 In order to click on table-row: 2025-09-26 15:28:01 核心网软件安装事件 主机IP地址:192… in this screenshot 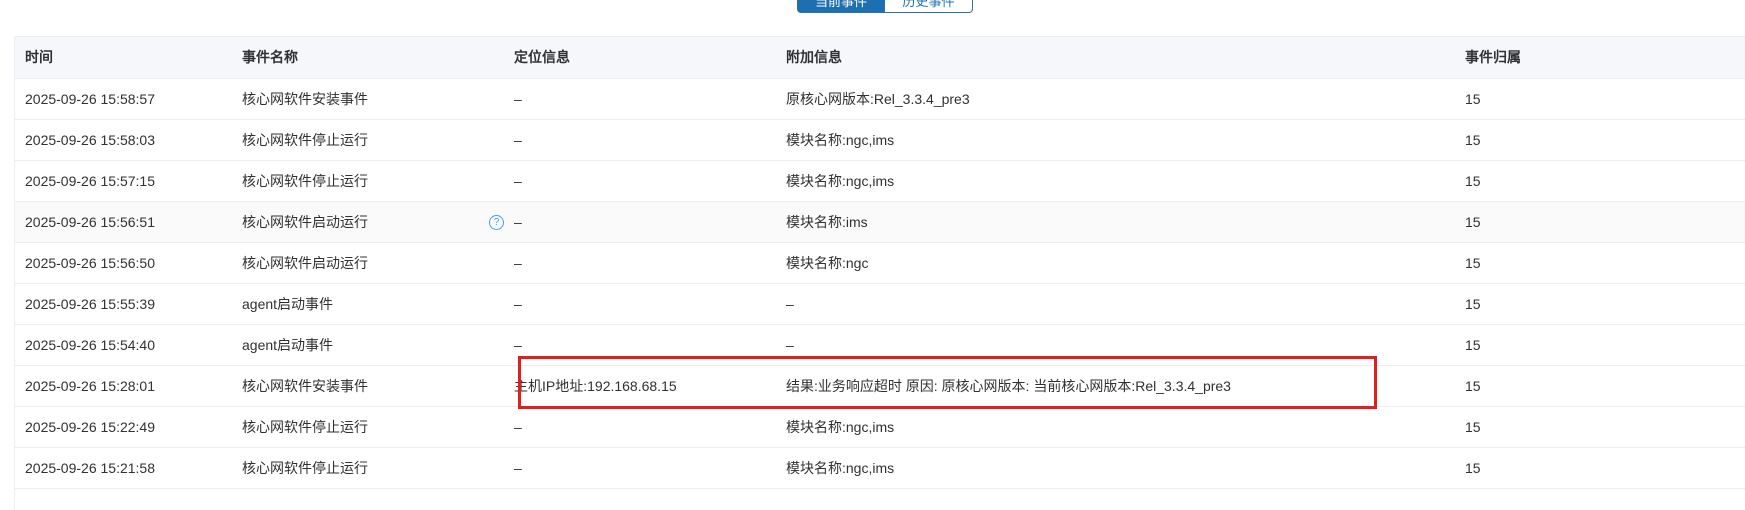, I will do `click(880, 386)`.